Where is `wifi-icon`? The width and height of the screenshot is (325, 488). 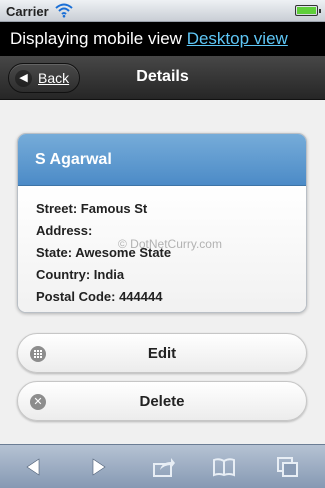
wifi-icon is located at coordinates (64, 10).